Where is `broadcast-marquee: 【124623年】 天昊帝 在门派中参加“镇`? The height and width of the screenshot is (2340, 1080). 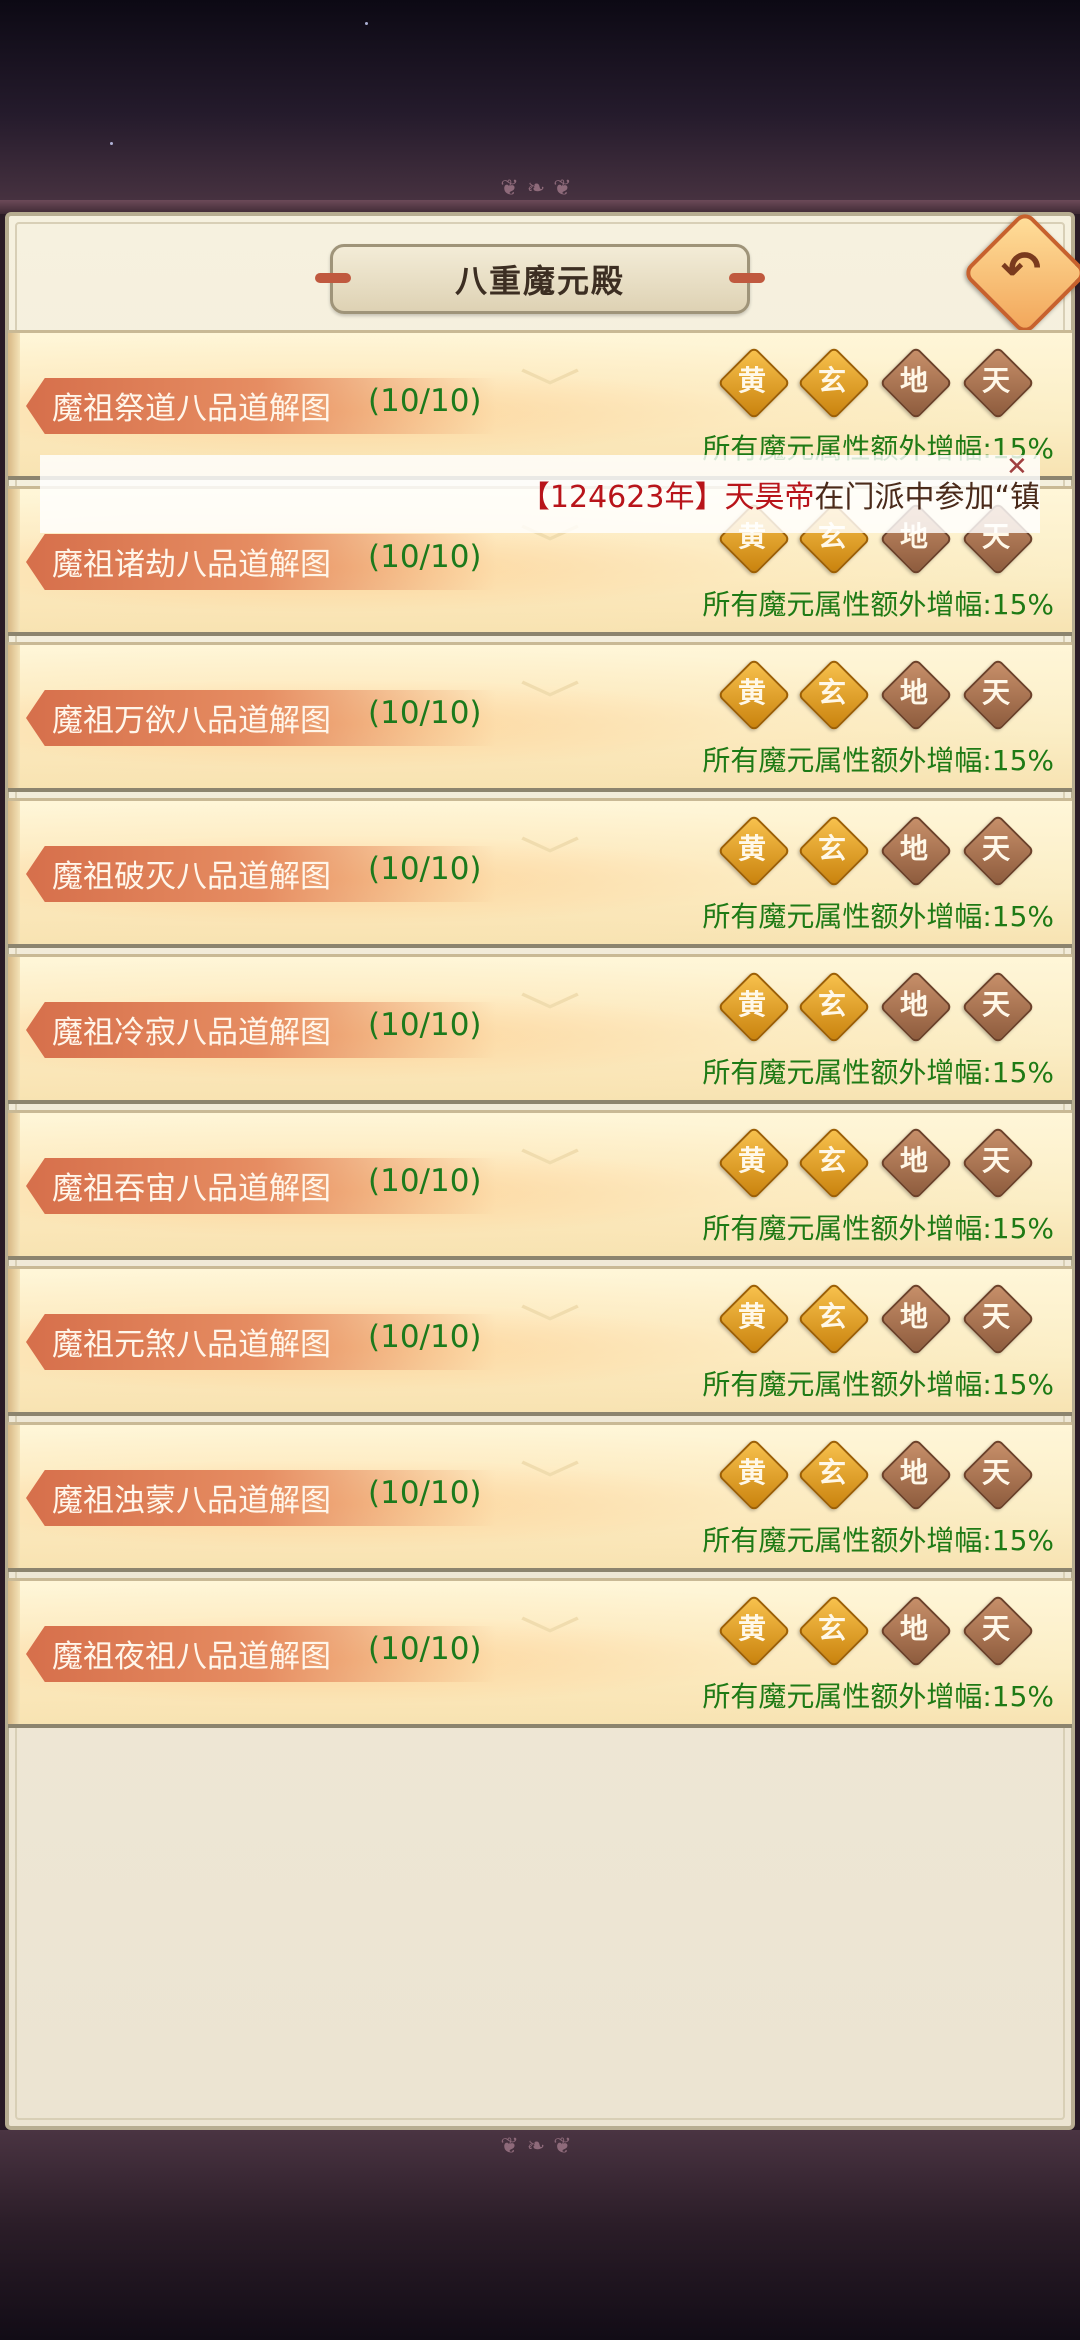
broadcast-marquee: 【124623年】 天昊帝 在门派中参加“镇 is located at coordinates (540, 494).